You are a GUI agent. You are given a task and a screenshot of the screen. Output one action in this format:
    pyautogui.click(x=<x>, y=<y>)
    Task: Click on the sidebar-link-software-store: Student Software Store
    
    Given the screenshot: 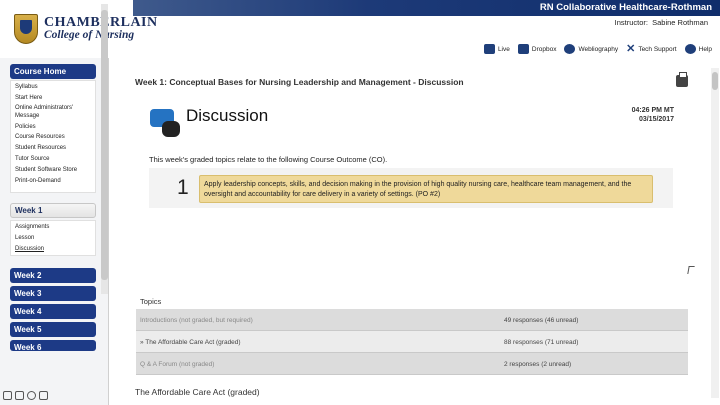 What is the action you would take?
    pyautogui.click(x=53, y=170)
    